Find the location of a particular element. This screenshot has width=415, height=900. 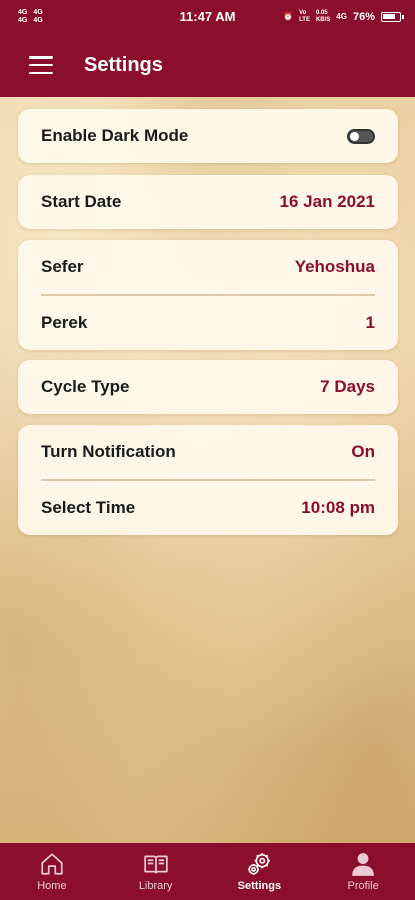

signal-indicators: 4G 4G 4G 4G is located at coordinates (30, 17).